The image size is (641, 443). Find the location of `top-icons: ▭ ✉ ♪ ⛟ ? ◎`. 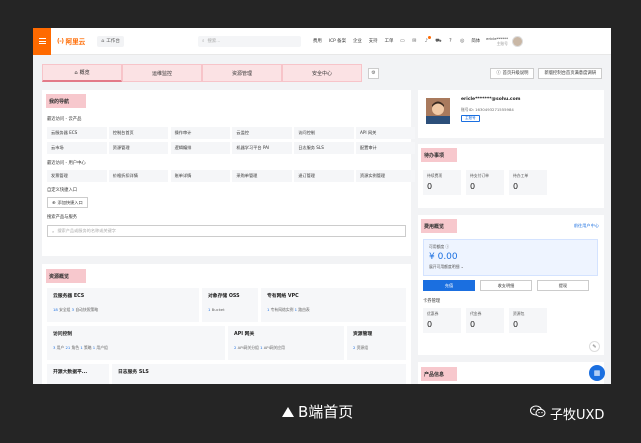

top-icons: ▭ ✉ ♪ ⛟ ? ◎ is located at coordinates (432, 40).